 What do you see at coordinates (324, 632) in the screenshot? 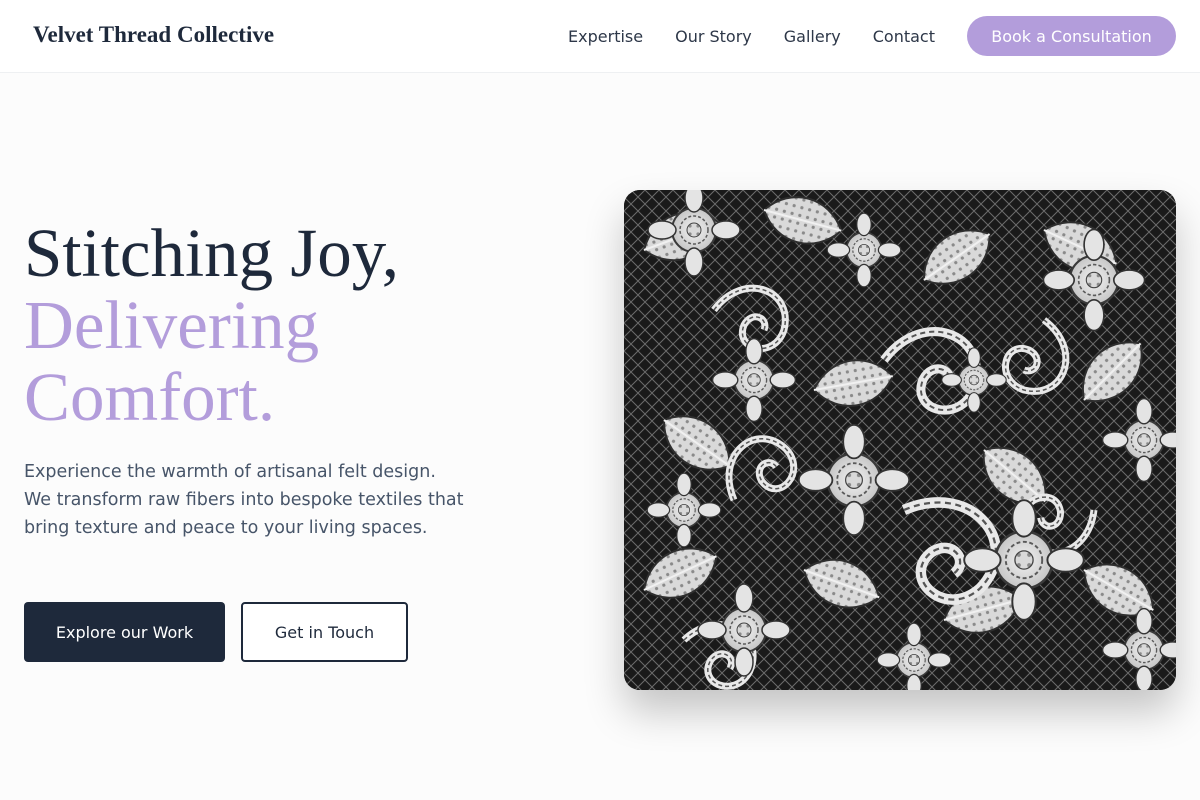
I see `get-in-touch-button: Get in Touch` at bounding box center [324, 632].